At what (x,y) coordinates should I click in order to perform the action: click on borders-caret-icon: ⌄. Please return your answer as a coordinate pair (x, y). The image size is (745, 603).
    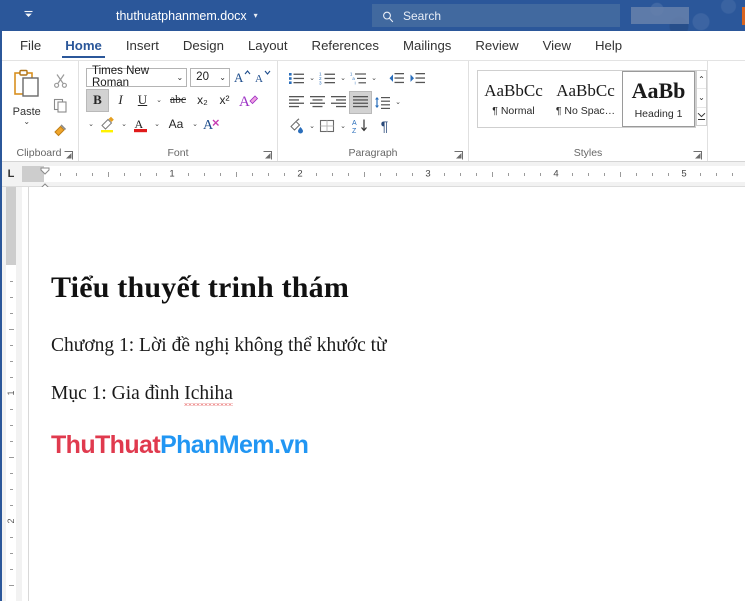
    Looking at the image, I should click on (343, 126).